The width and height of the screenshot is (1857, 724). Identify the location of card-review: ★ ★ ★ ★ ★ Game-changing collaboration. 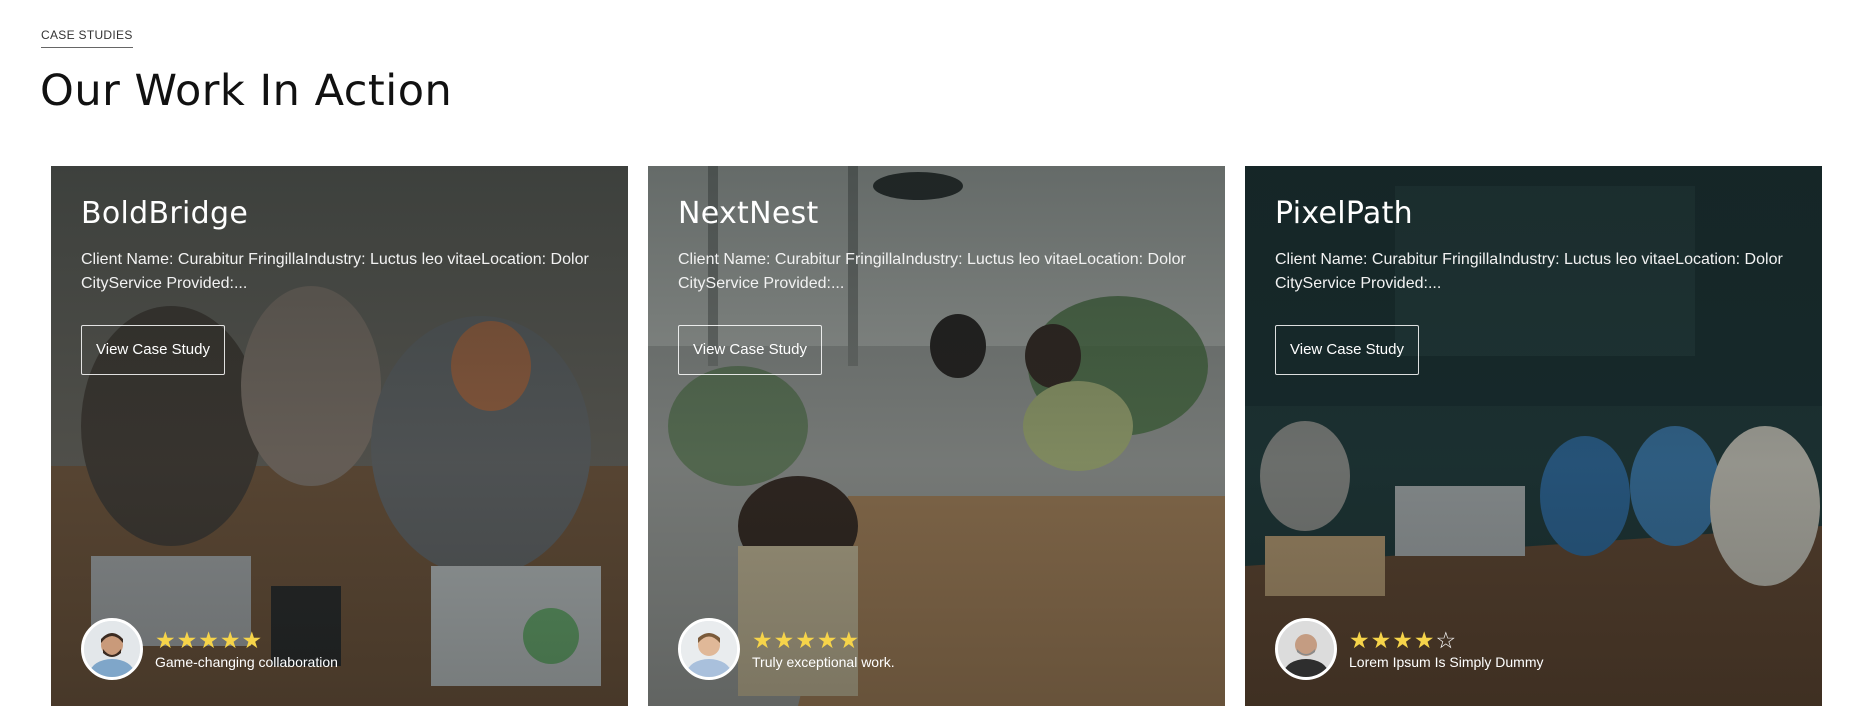
(209, 649).